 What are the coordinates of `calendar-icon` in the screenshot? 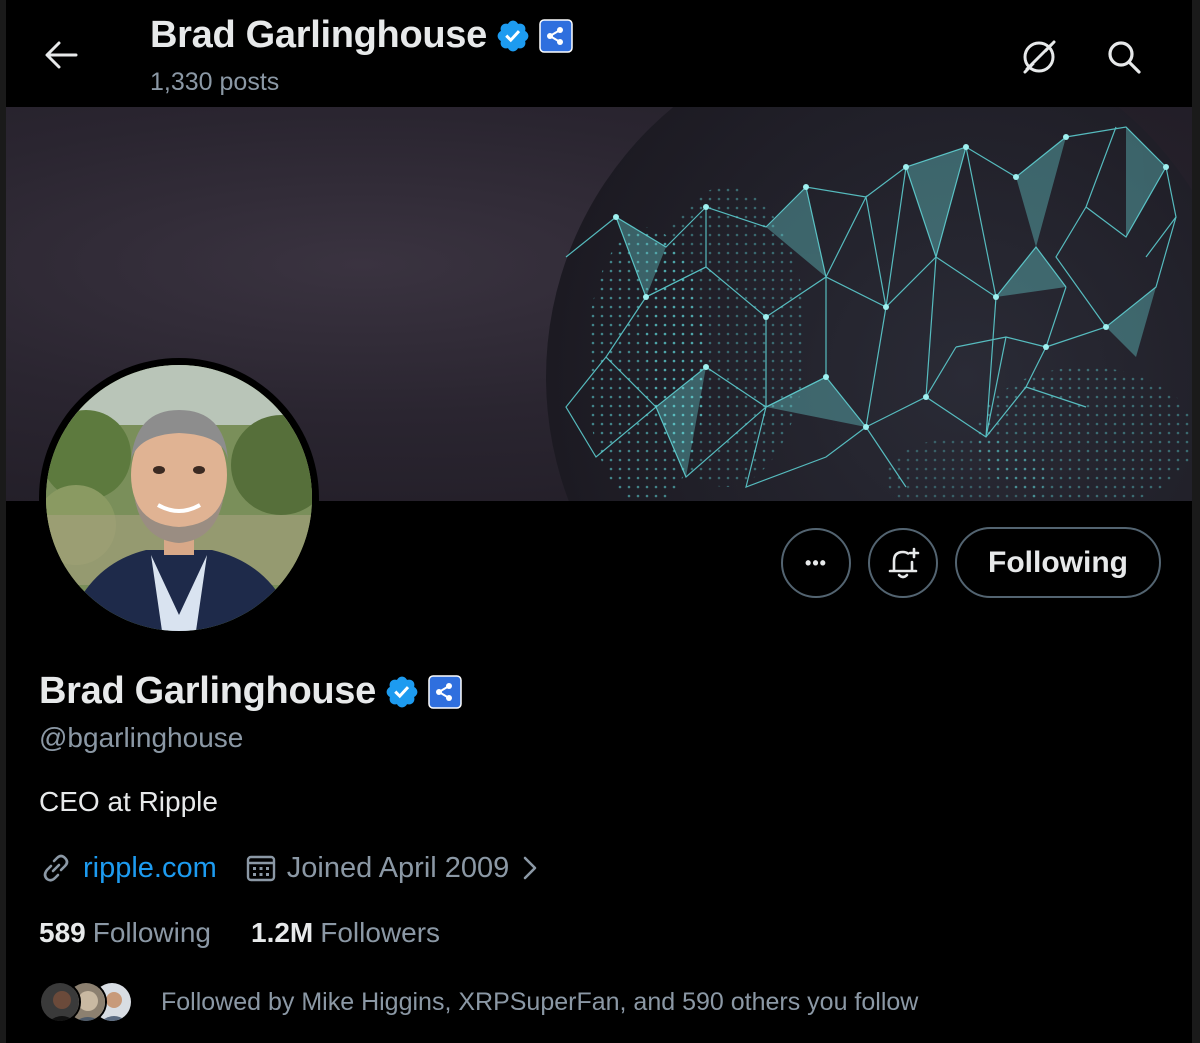 It's located at (260, 868).